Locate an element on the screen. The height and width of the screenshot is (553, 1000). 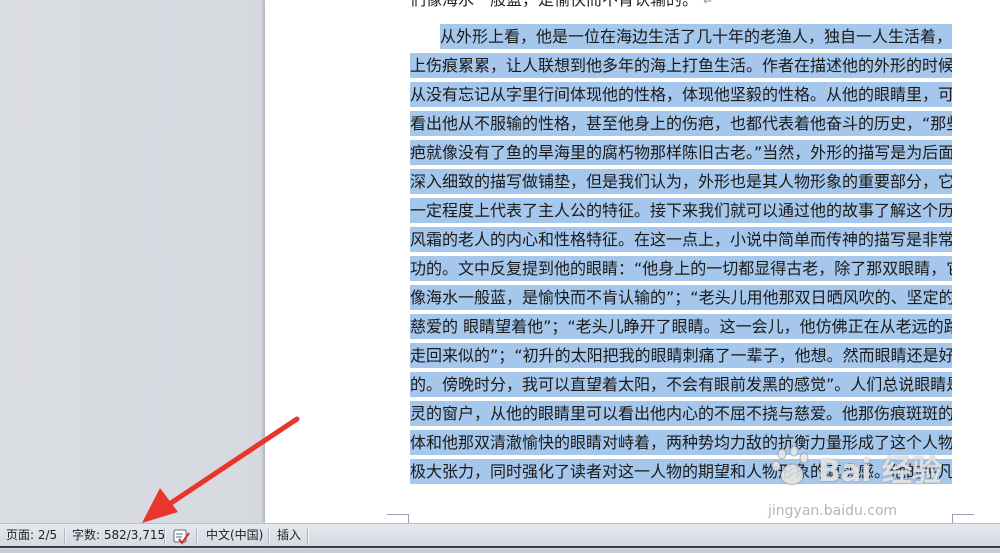
text-line: 风霜的老人的内心和性格特征。在这一点上，小说中简单而传神的描写是非常成 is located at coordinates (681, 239).